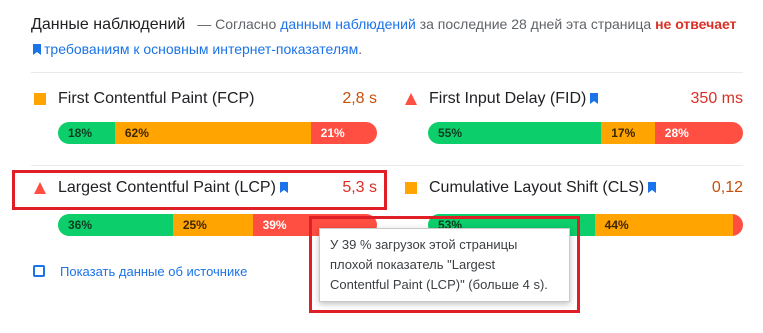 This screenshot has height=333, width=763. What do you see at coordinates (439, 284) in the screenshot?
I see `tooltip-line: Contentful Paint (LCP)" (больше 4 s).` at bounding box center [439, 284].